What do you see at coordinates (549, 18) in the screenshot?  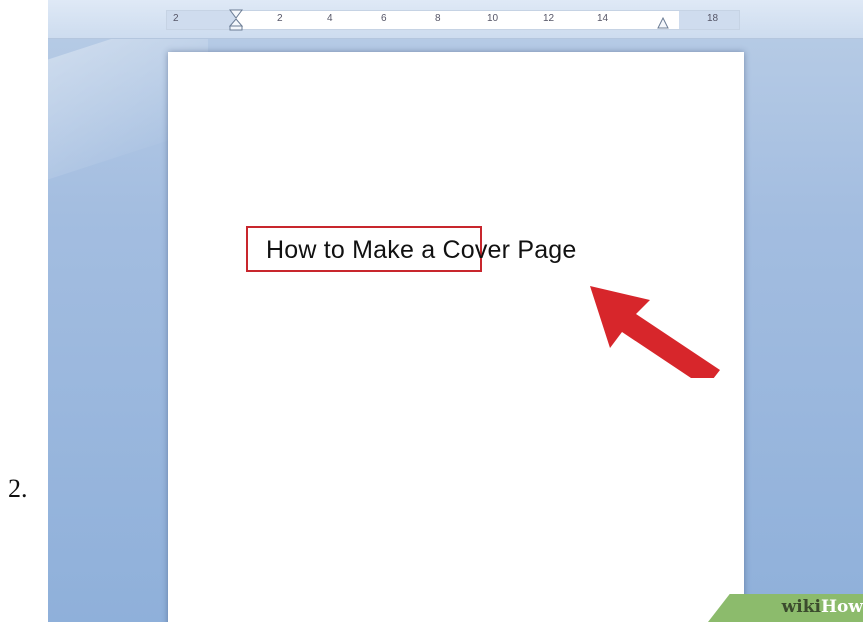 I see `ruler-tick-label: 12` at bounding box center [549, 18].